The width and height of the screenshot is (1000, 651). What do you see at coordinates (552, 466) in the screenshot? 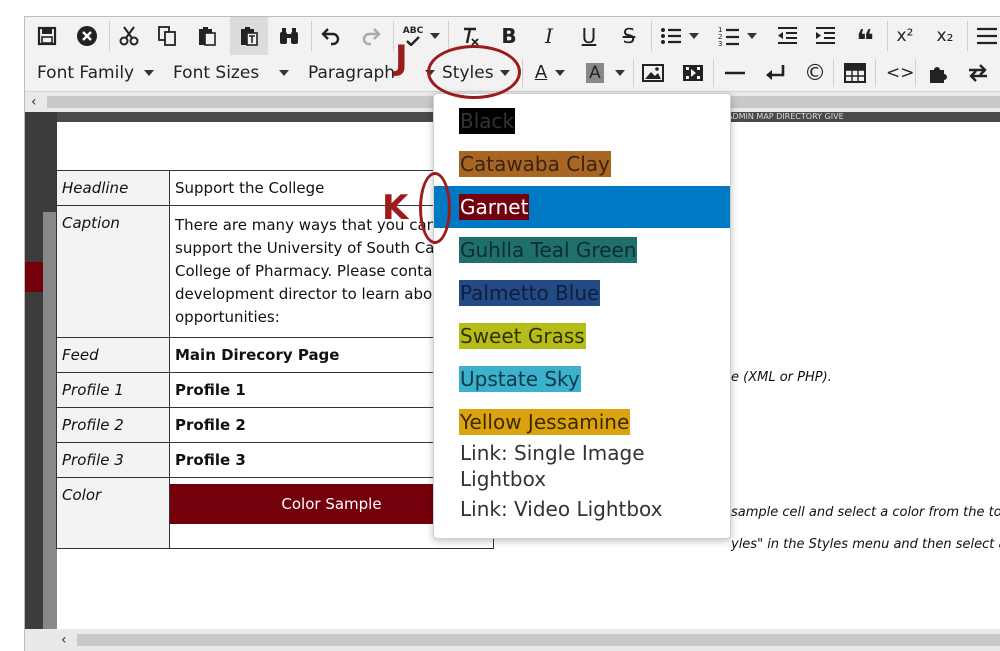
I see `menu-item-label: Link: Single Image Lightbox` at bounding box center [552, 466].